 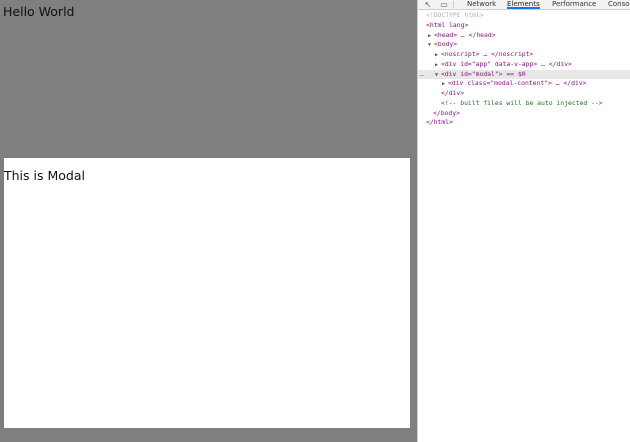 What do you see at coordinates (524, 16) in the screenshot?
I see `dom-node-doctype: <!DOCTYPE html>` at bounding box center [524, 16].